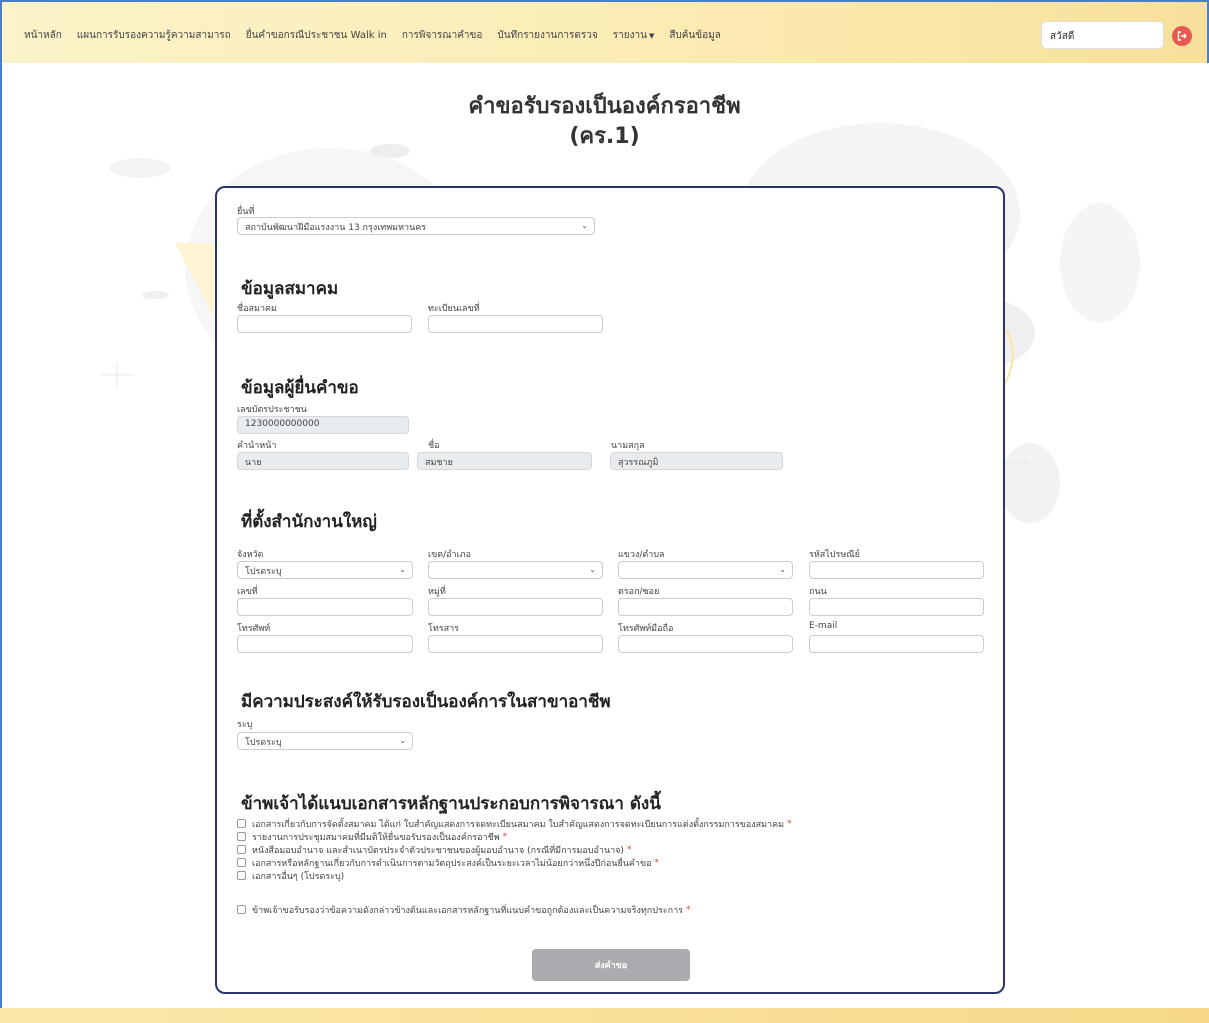 The width and height of the screenshot is (1209, 1023). Describe the element at coordinates (263, 743) in the screenshot. I see `profession-value: โปรดระบุ` at that location.